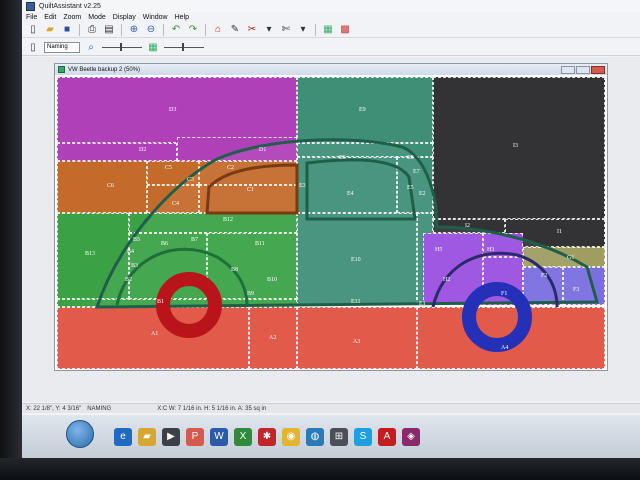 The width and height of the screenshot is (640, 480). Describe the element at coordinates (571, 258) in the screenshot. I see `label-G1: G1` at that location.